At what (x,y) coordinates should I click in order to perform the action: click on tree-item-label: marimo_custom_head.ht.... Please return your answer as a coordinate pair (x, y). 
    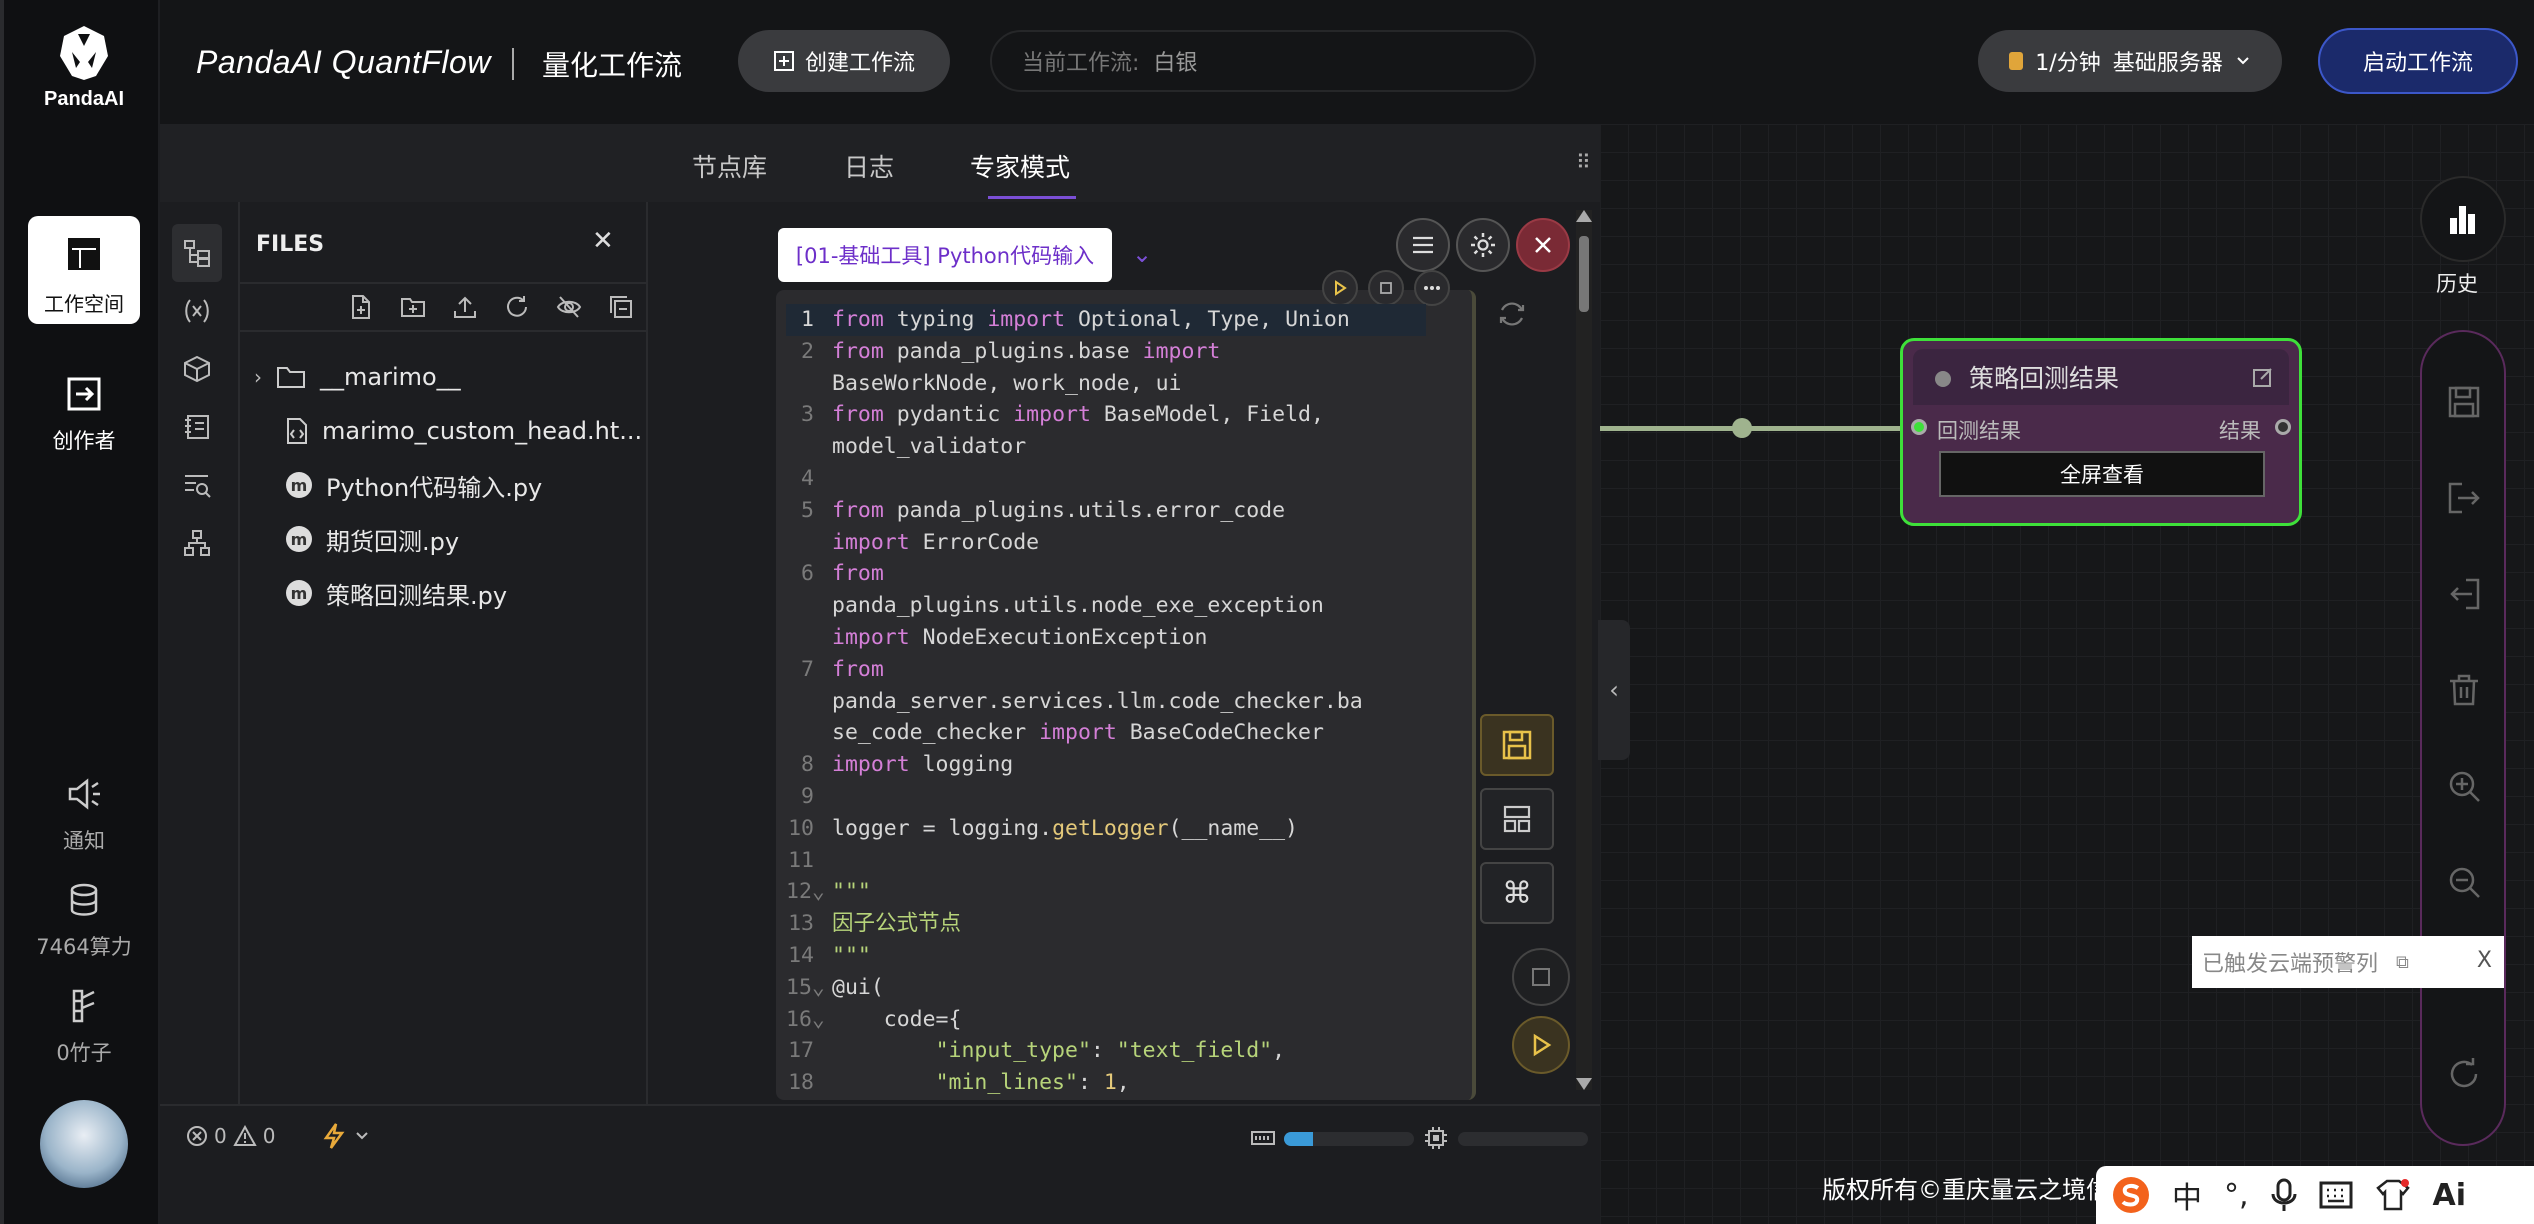
    Looking at the image, I should click on (482, 431).